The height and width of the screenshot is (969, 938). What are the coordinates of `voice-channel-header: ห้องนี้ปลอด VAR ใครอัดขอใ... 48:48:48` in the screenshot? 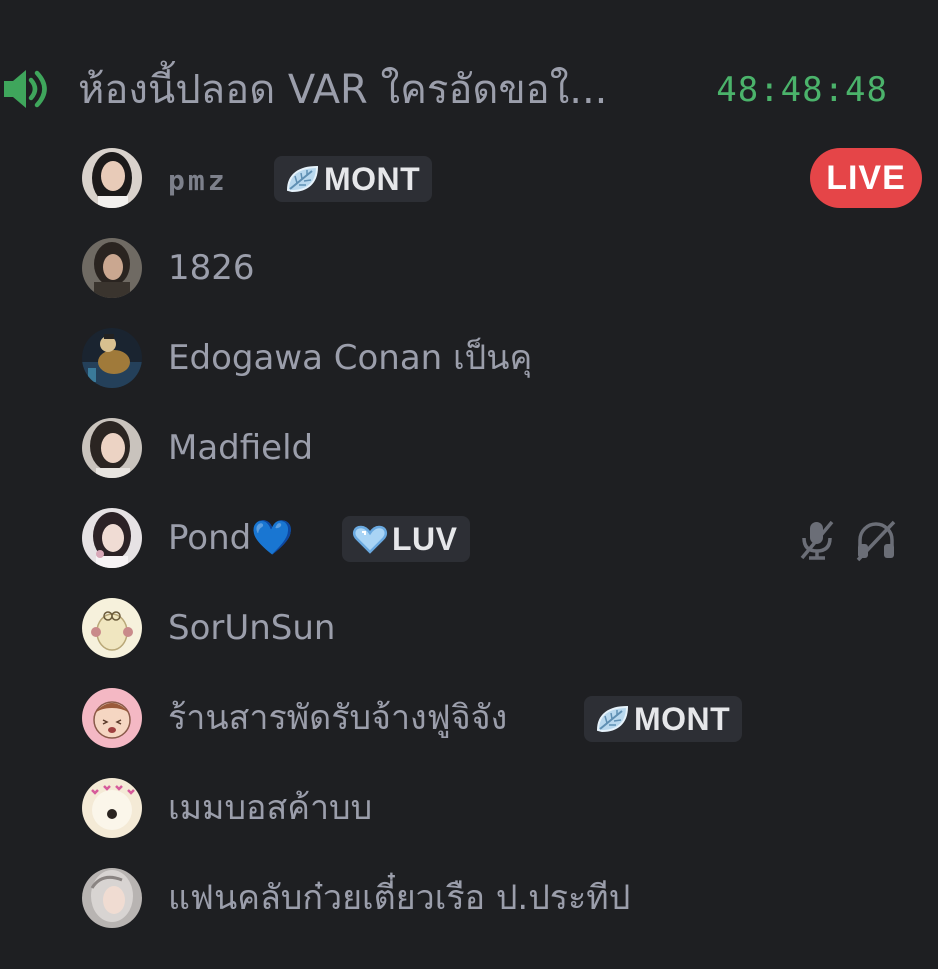 It's located at (469, 90).